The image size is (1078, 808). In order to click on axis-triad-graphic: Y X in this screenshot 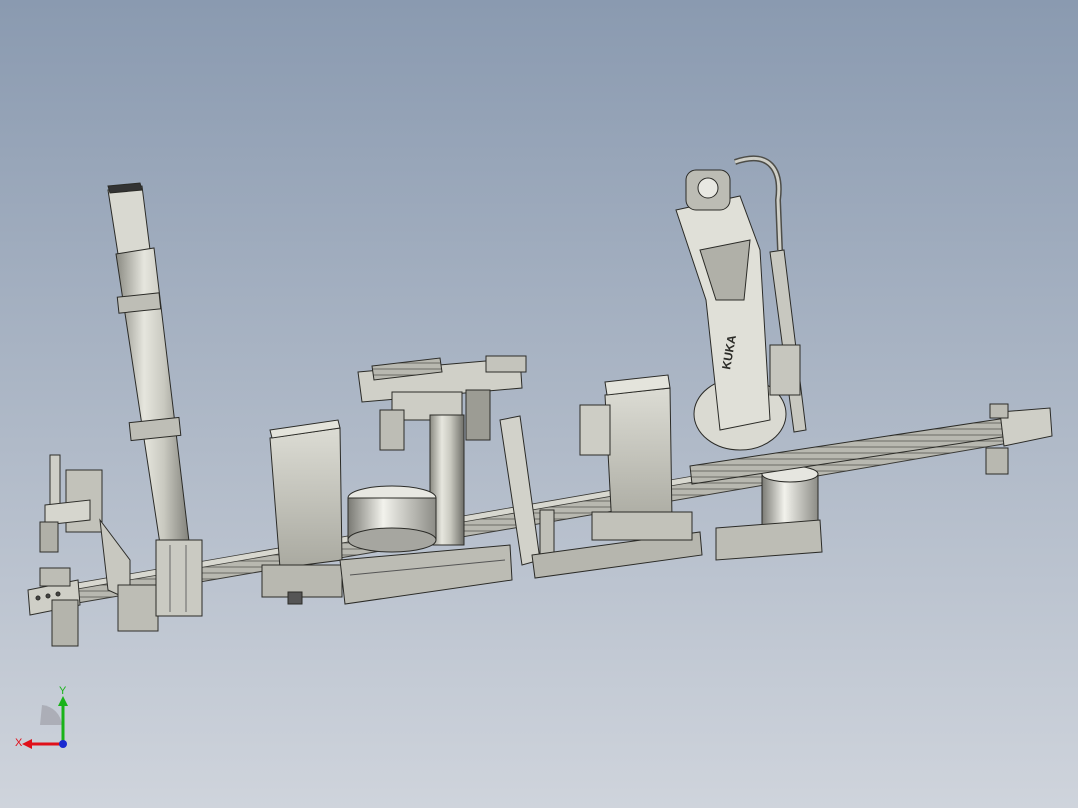, I will do `click(41, 717)`.